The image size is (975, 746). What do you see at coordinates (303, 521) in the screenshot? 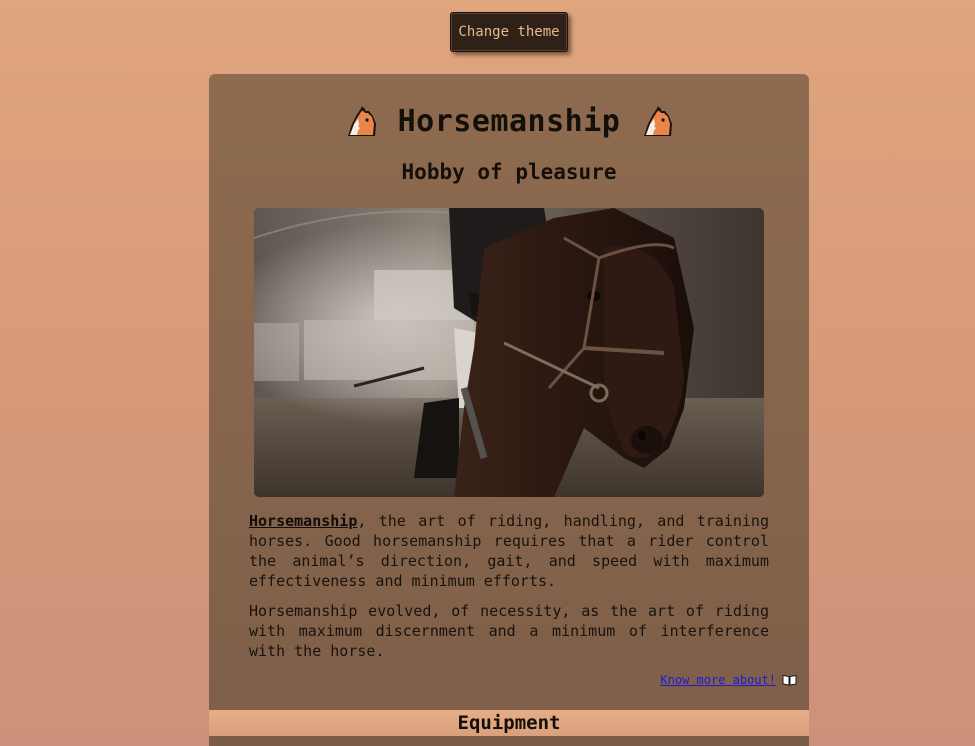
I see `horsemanship-term-link: Horsemanship` at bounding box center [303, 521].